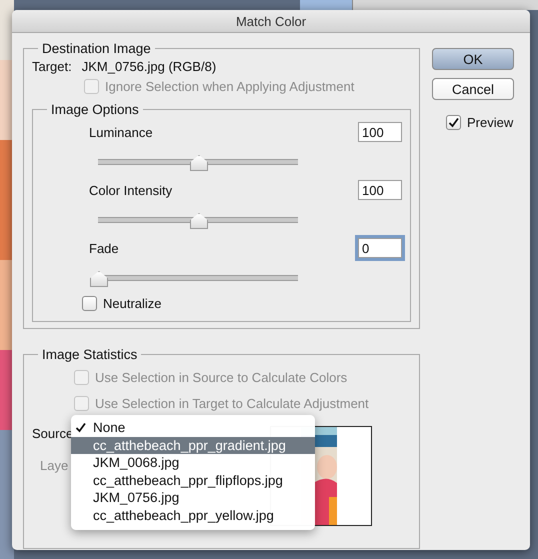  I want to click on source-label: Source, so click(53, 433).